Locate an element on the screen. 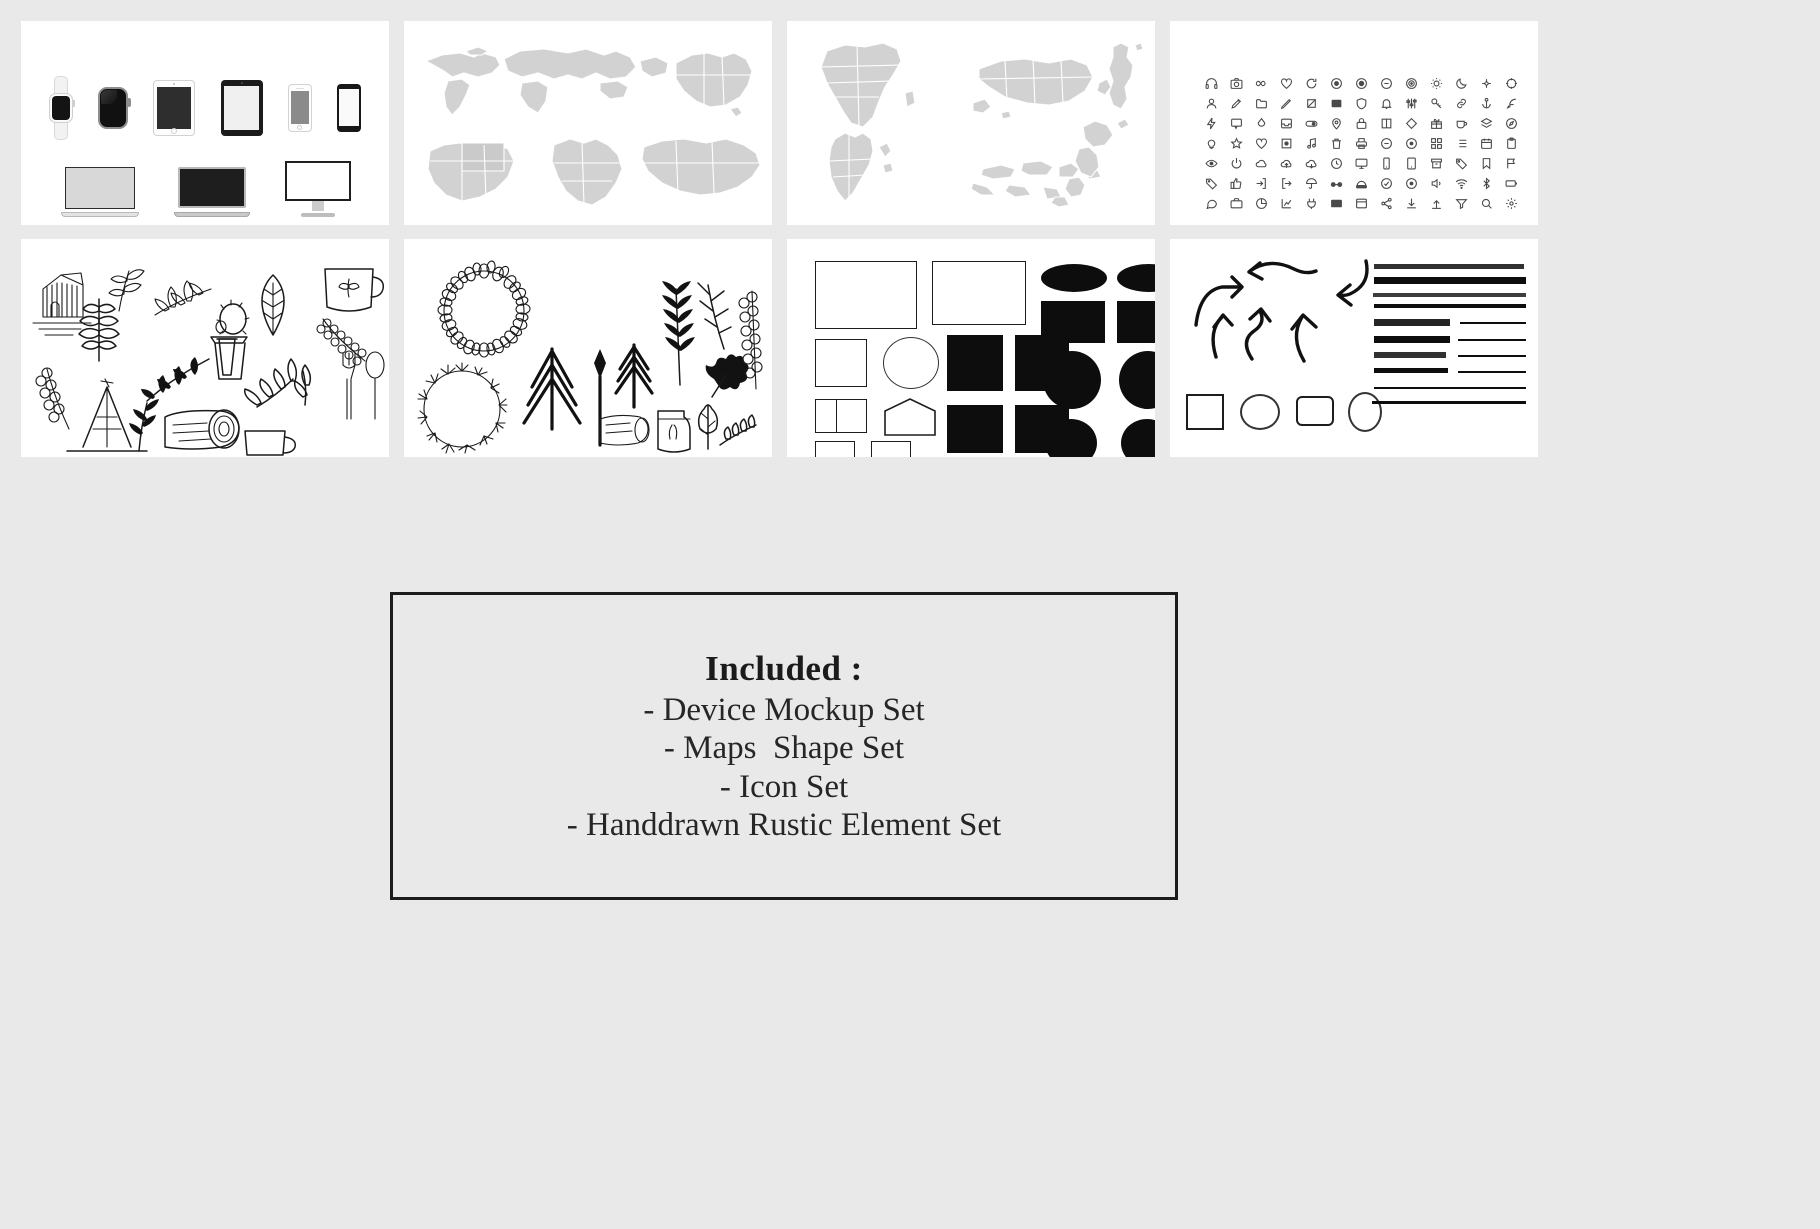 Image resolution: width=1820 pixels, height=1229 pixels. diamond-icon is located at coordinates (1411, 123).